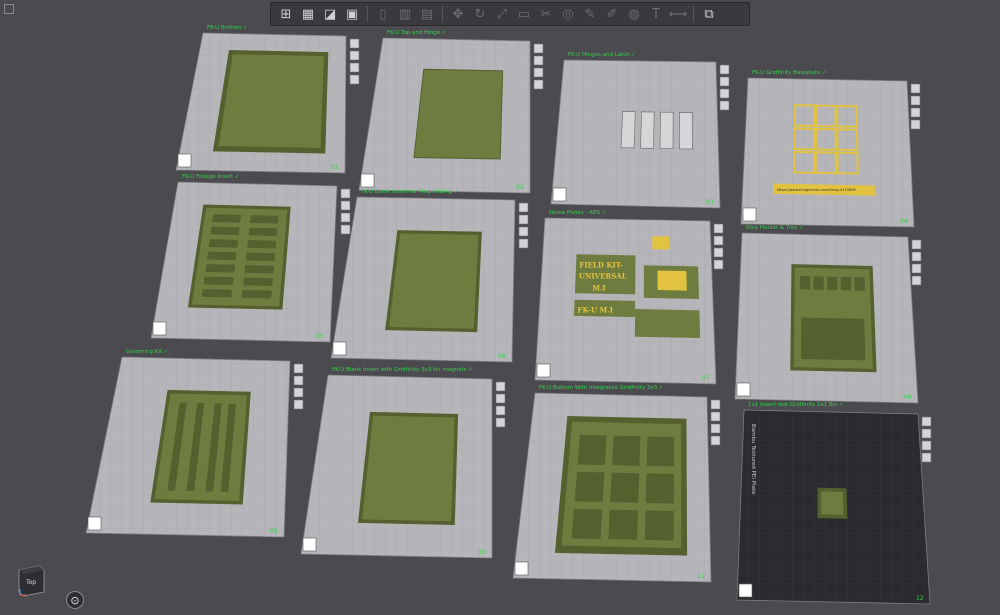 The image size is (1000, 615). Describe the element at coordinates (577, 213) in the screenshot. I see `plate-label: Name Plates - ABS ✓` at that location.